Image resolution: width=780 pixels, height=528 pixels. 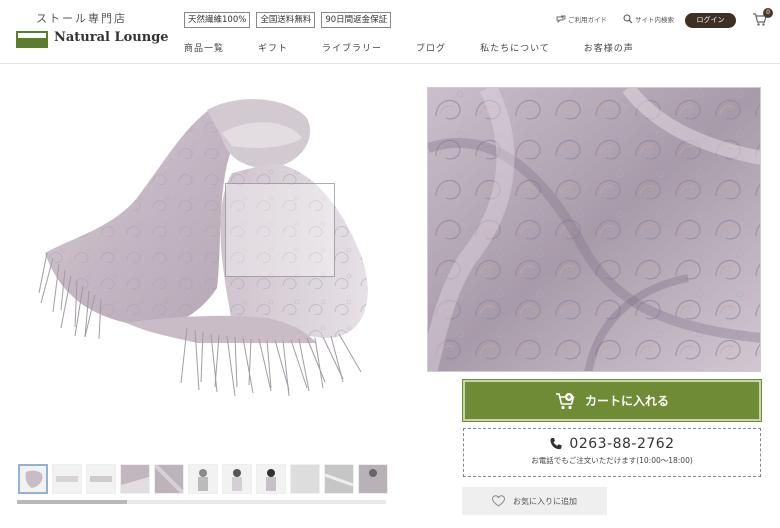 I want to click on phone-order-note: お電話でもご注文いただけます(10:00～18:00), so click(x=612, y=460).